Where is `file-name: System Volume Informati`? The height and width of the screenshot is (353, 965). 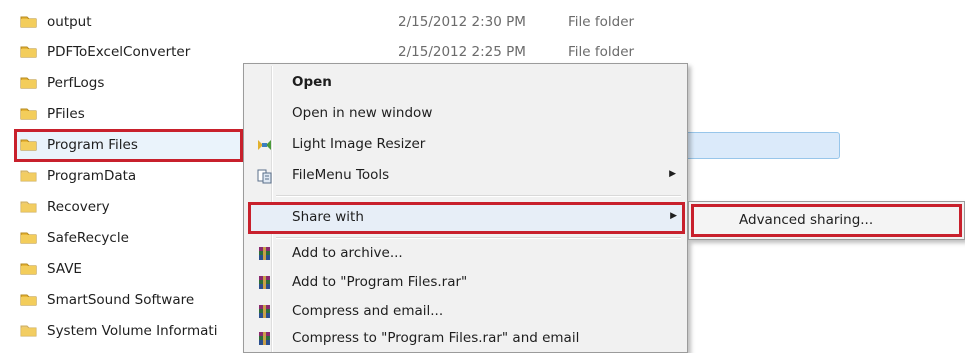
file-name: System Volume Informati is located at coordinates (132, 331).